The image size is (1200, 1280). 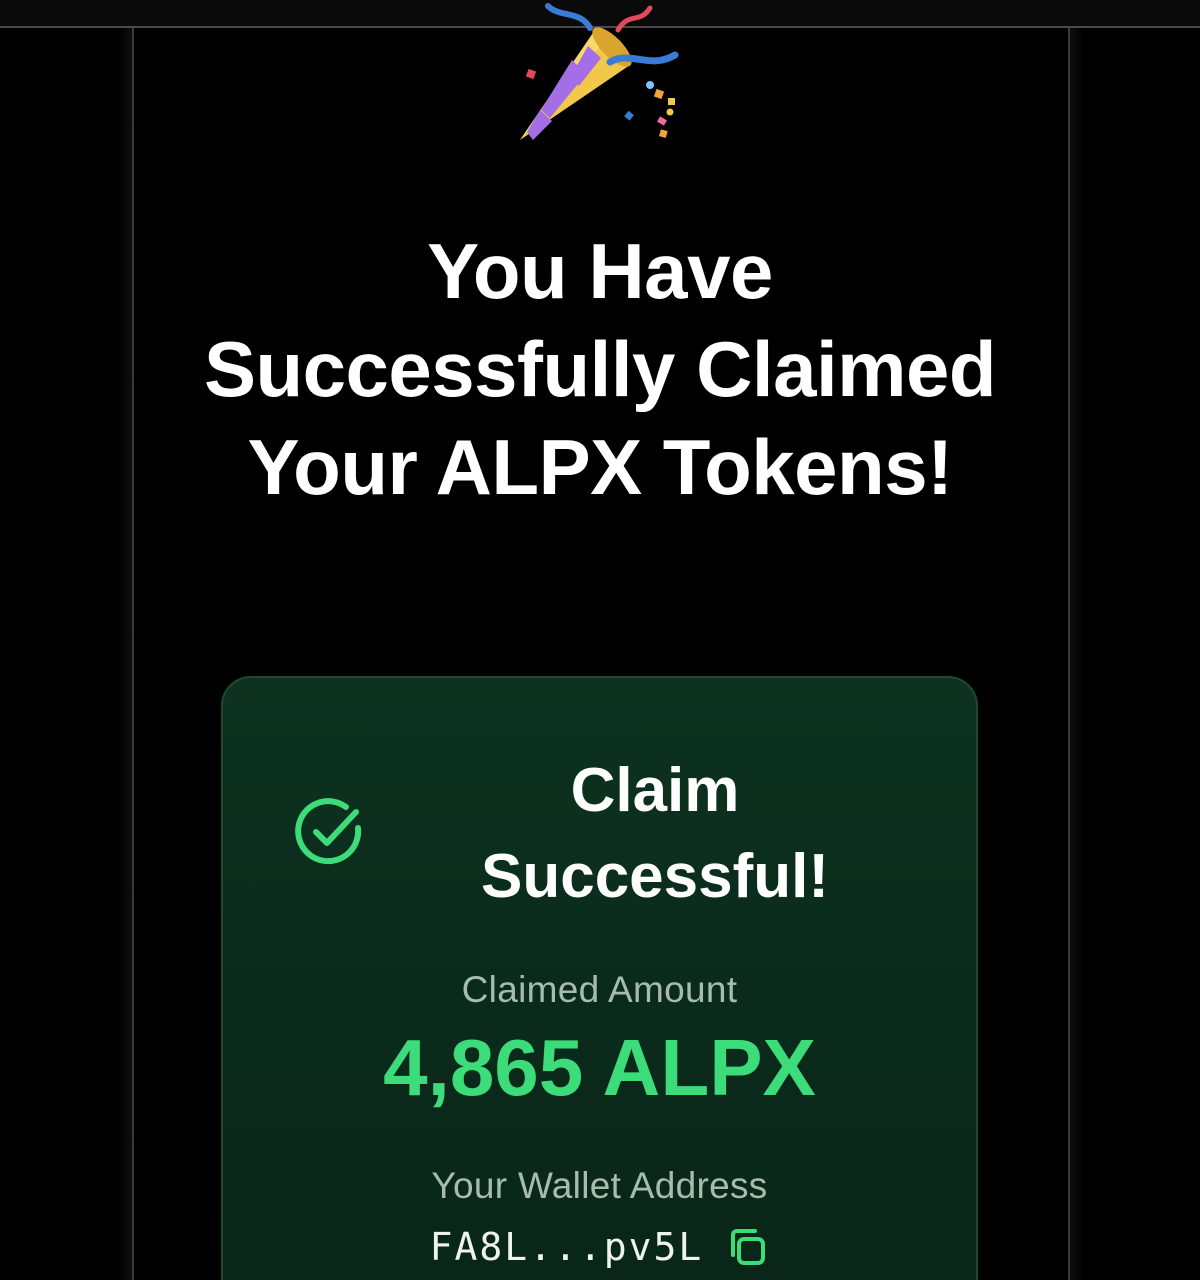 What do you see at coordinates (747, 1247) in the screenshot?
I see `copy-icon` at bounding box center [747, 1247].